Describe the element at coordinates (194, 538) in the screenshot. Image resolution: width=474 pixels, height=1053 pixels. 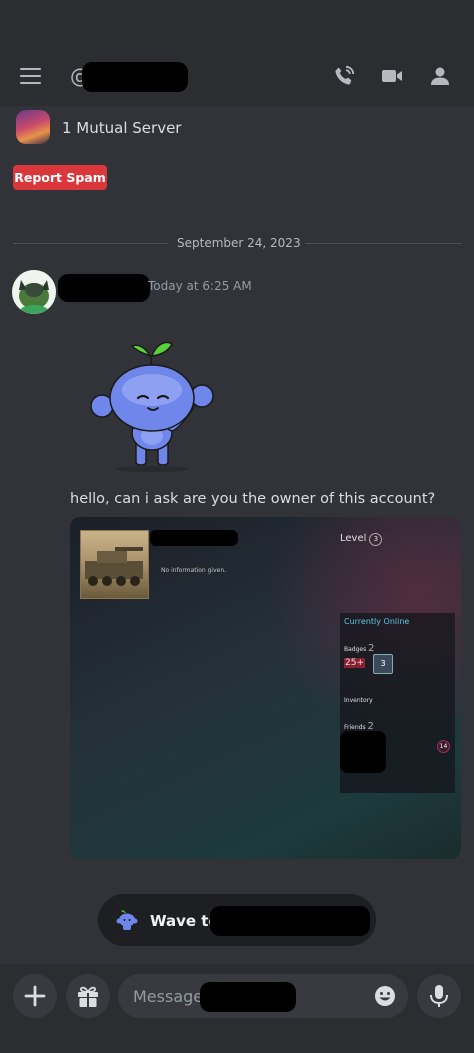
I see `redacted-profile-name` at that location.